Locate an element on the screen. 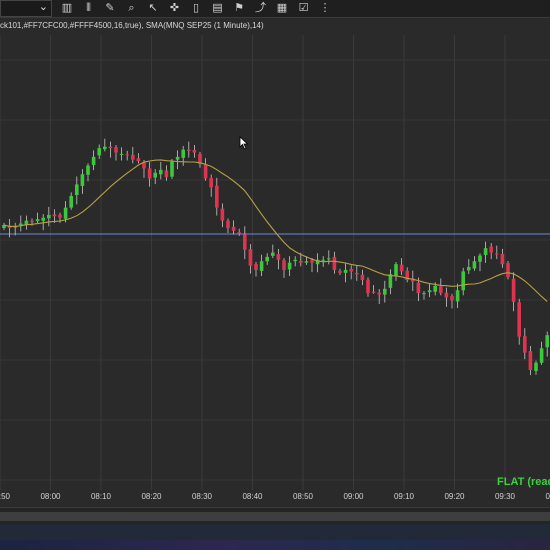  scroll-area is located at coordinates (275, 515).